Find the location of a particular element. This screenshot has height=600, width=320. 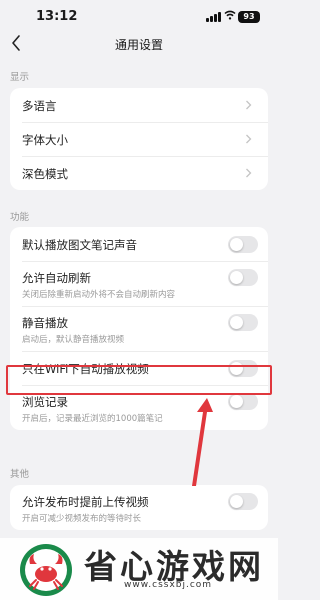

setting-row-preupload-video: 允许发布时提前上传视频 开启可减少视频发布的等待时长 is located at coordinates (139, 507).